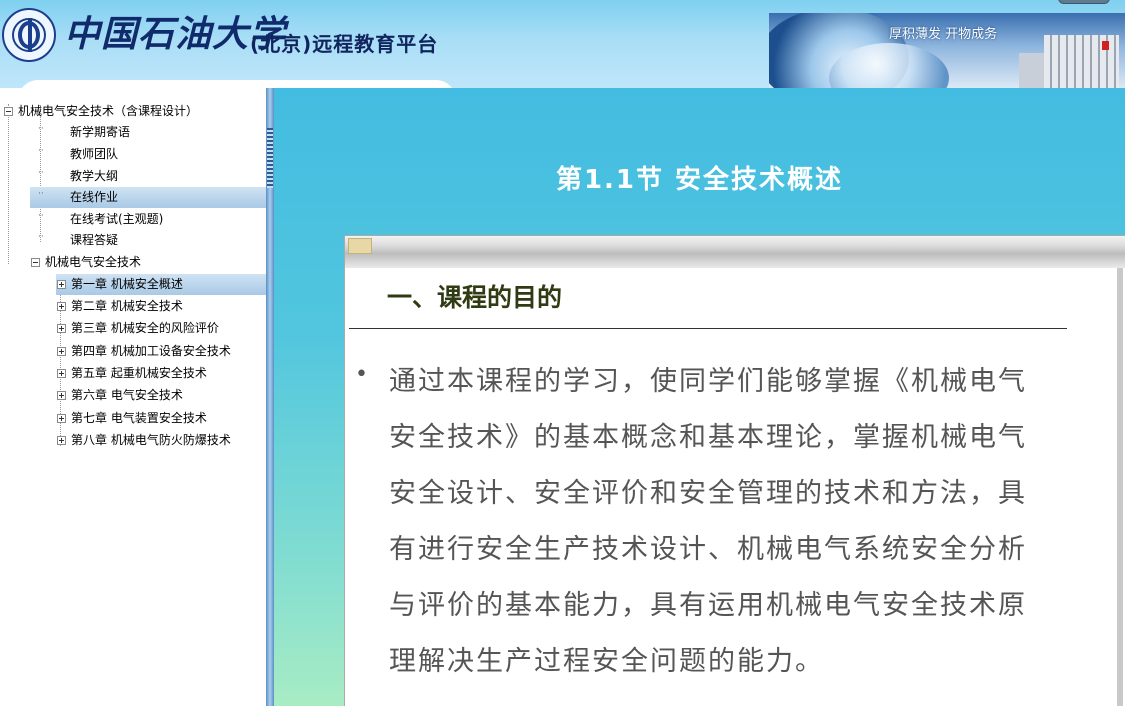 Image resolution: width=1125 pixels, height=706 pixels. I want to click on slide-text-line: 安全设计、安全评价和安全管理的技术和方法，具, so click(708, 493).